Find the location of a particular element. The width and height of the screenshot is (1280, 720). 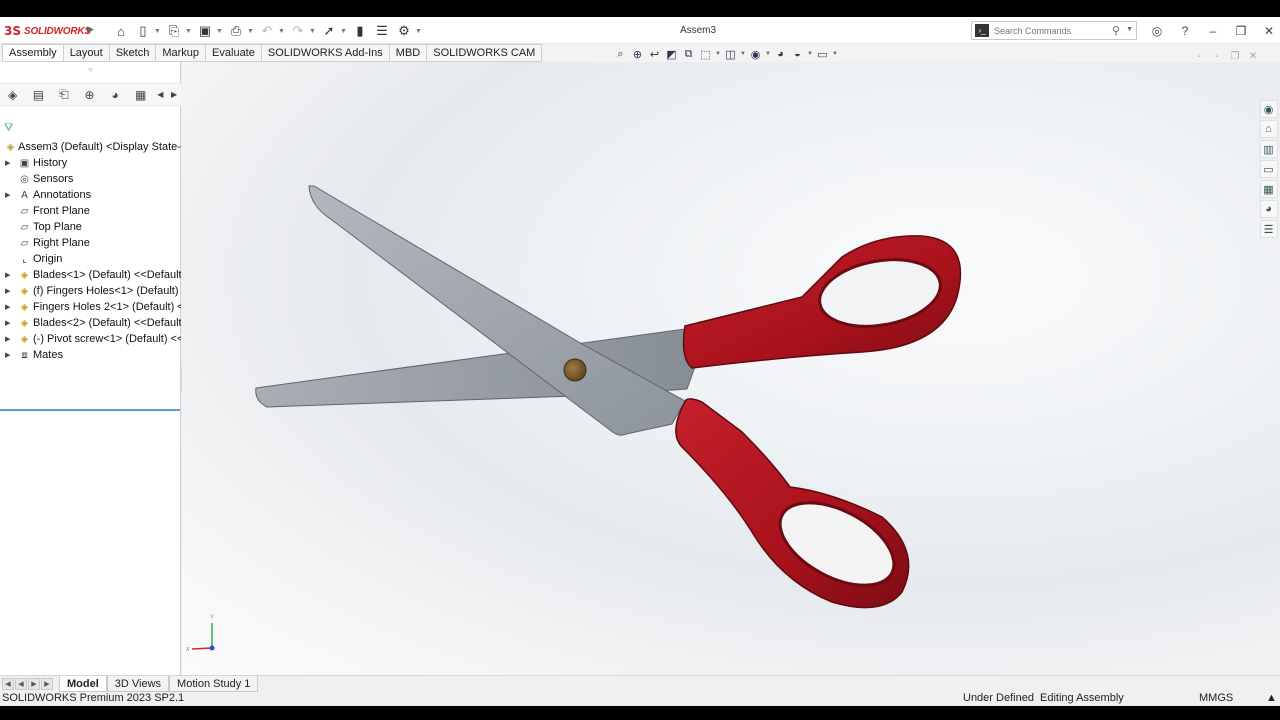

tree-item-7: ▶ ◈ Blades<1> (Default) <<Default>_ is located at coordinates (90, 275).